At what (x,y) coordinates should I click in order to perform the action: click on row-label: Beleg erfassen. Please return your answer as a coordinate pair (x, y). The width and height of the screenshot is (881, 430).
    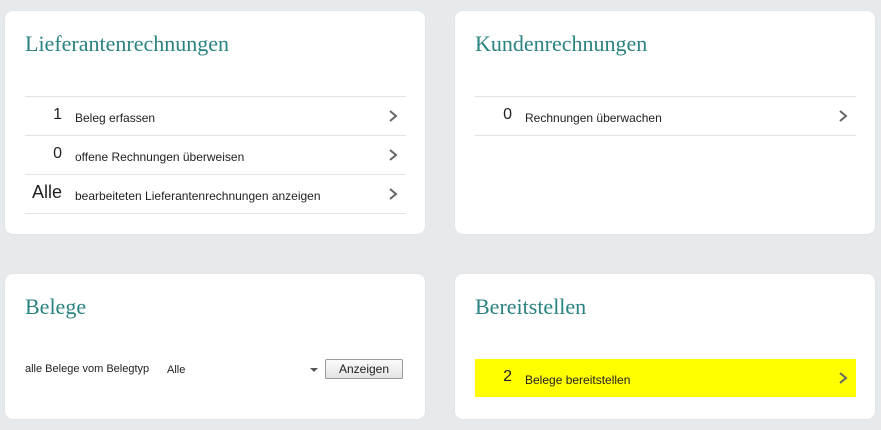
    Looking at the image, I should click on (115, 118).